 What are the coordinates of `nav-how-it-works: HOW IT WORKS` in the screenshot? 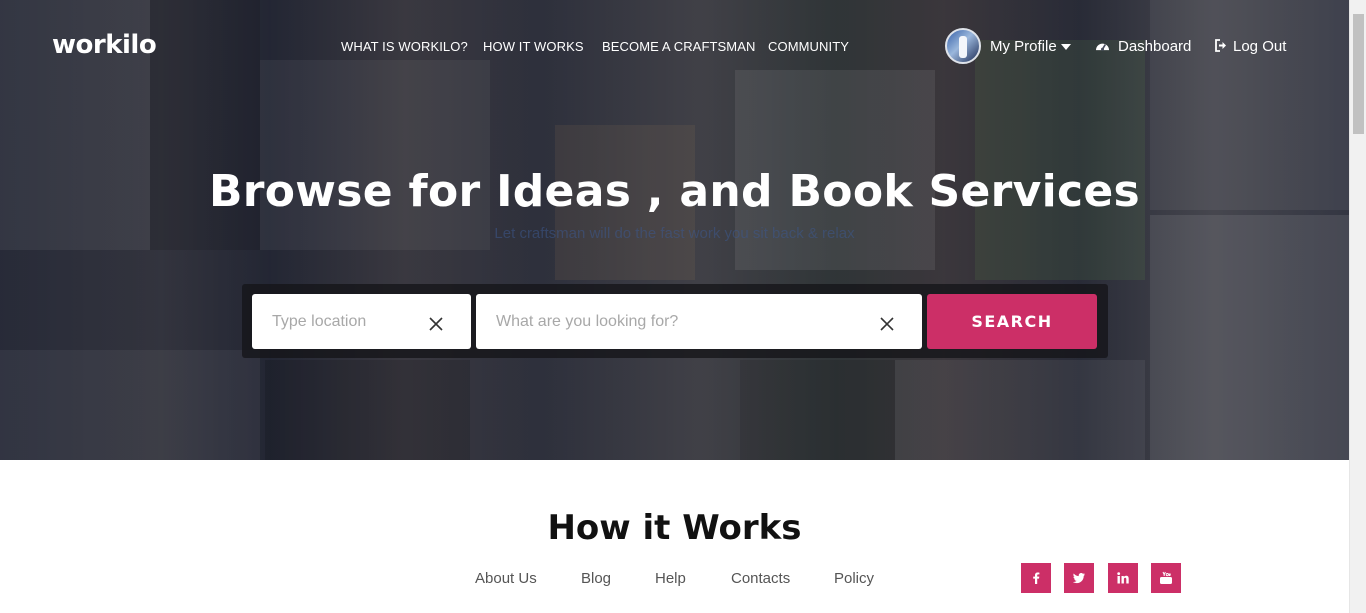 It's located at (533, 46).